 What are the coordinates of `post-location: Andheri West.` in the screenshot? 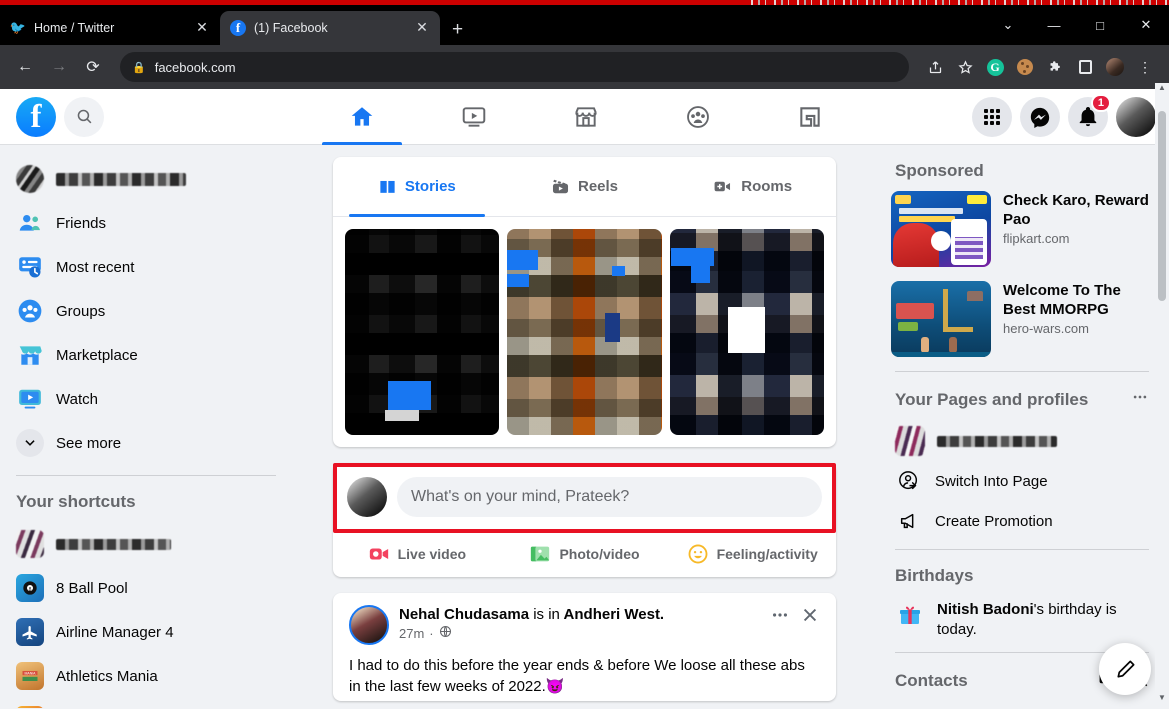 It's located at (614, 614).